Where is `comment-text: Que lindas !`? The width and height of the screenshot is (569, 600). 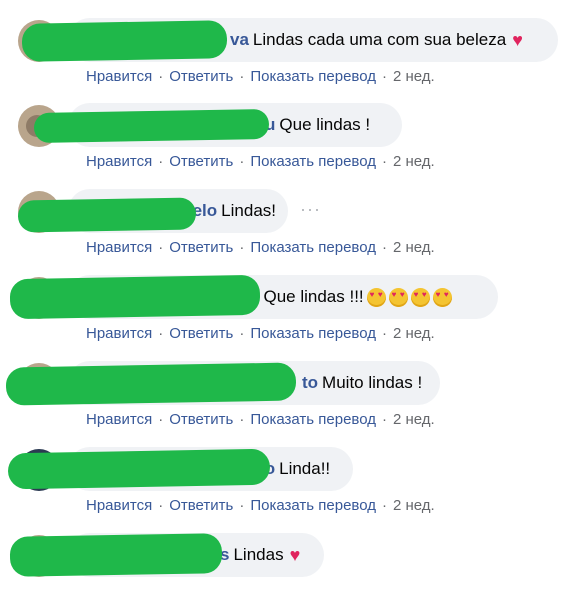
comment-text: Que lindas ! is located at coordinates (325, 124).